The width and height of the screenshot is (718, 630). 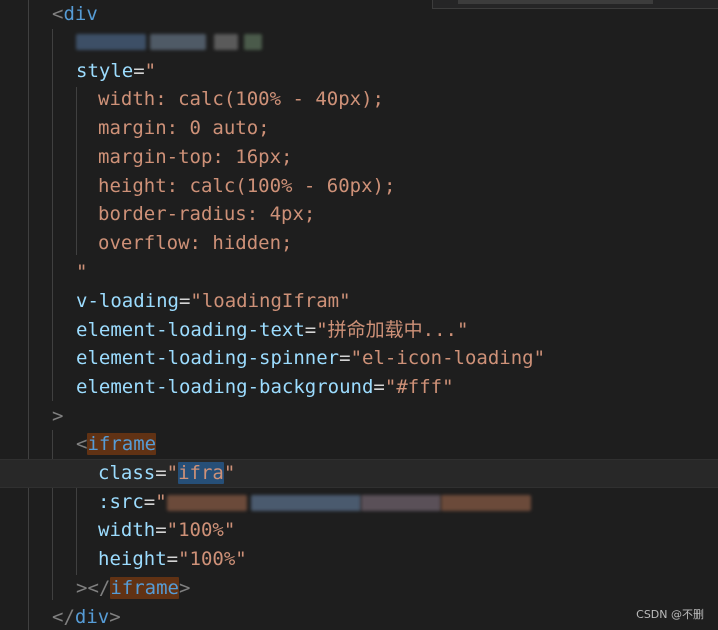 I want to click on attribute-name: :src, so click(x=121, y=502).